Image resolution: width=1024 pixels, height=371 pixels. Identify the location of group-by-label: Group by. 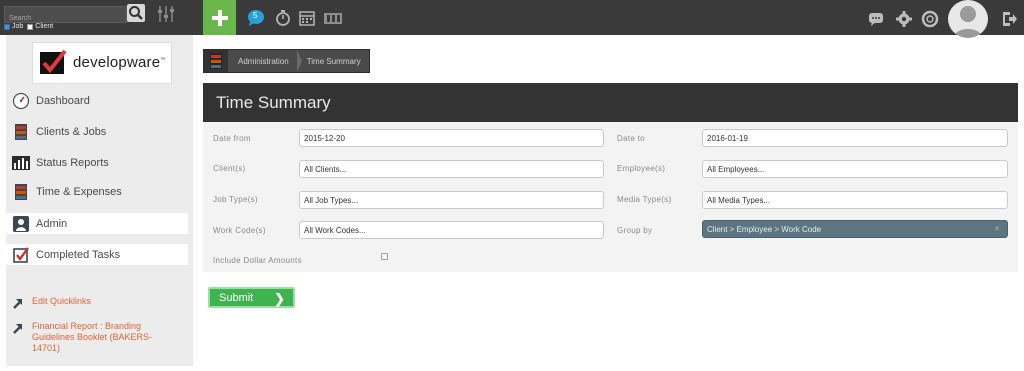
(635, 230).